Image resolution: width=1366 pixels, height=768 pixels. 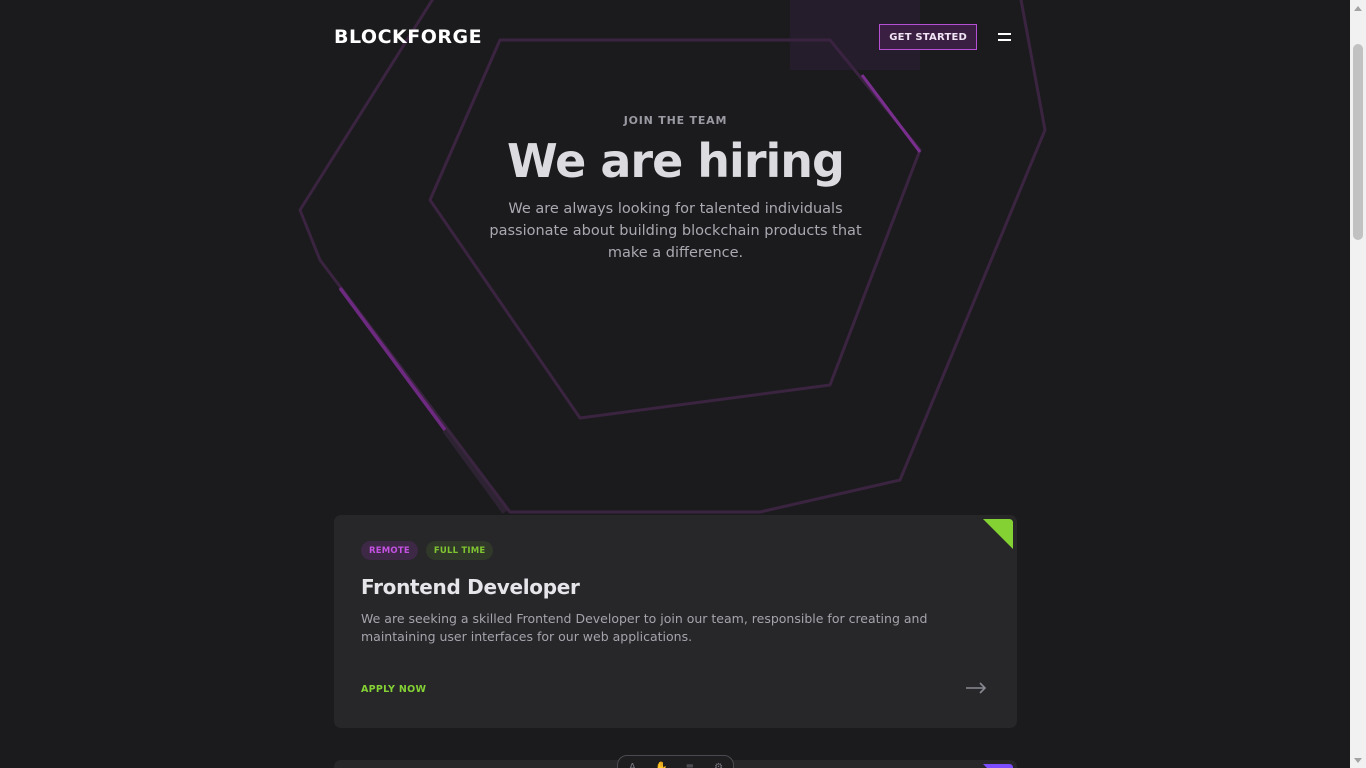 I want to click on scroll-down-arrow-icon, so click(x=1358, y=760).